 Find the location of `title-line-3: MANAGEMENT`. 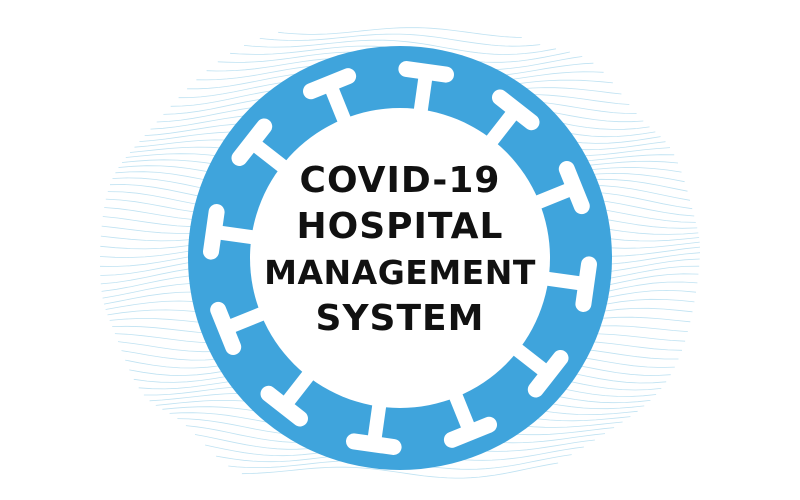

title-line-3: MANAGEMENT is located at coordinates (400, 272).